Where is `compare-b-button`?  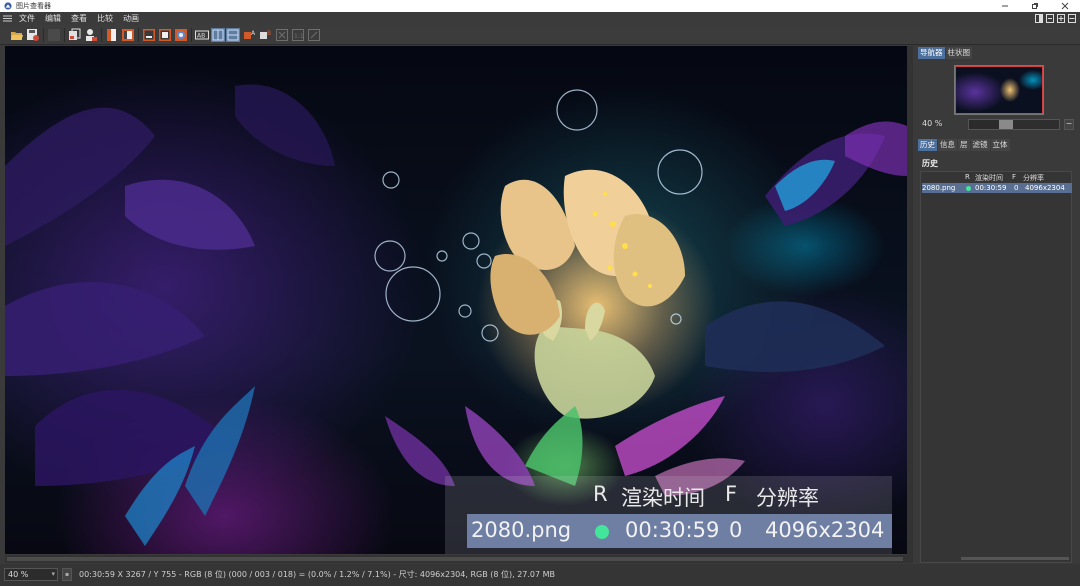
compare-b-button is located at coordinates (165, 35).